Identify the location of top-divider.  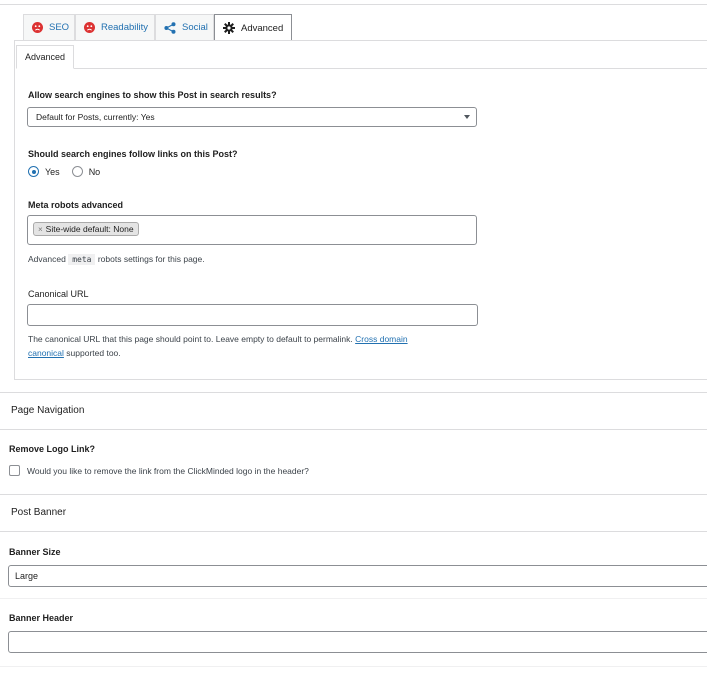
(353, 4).